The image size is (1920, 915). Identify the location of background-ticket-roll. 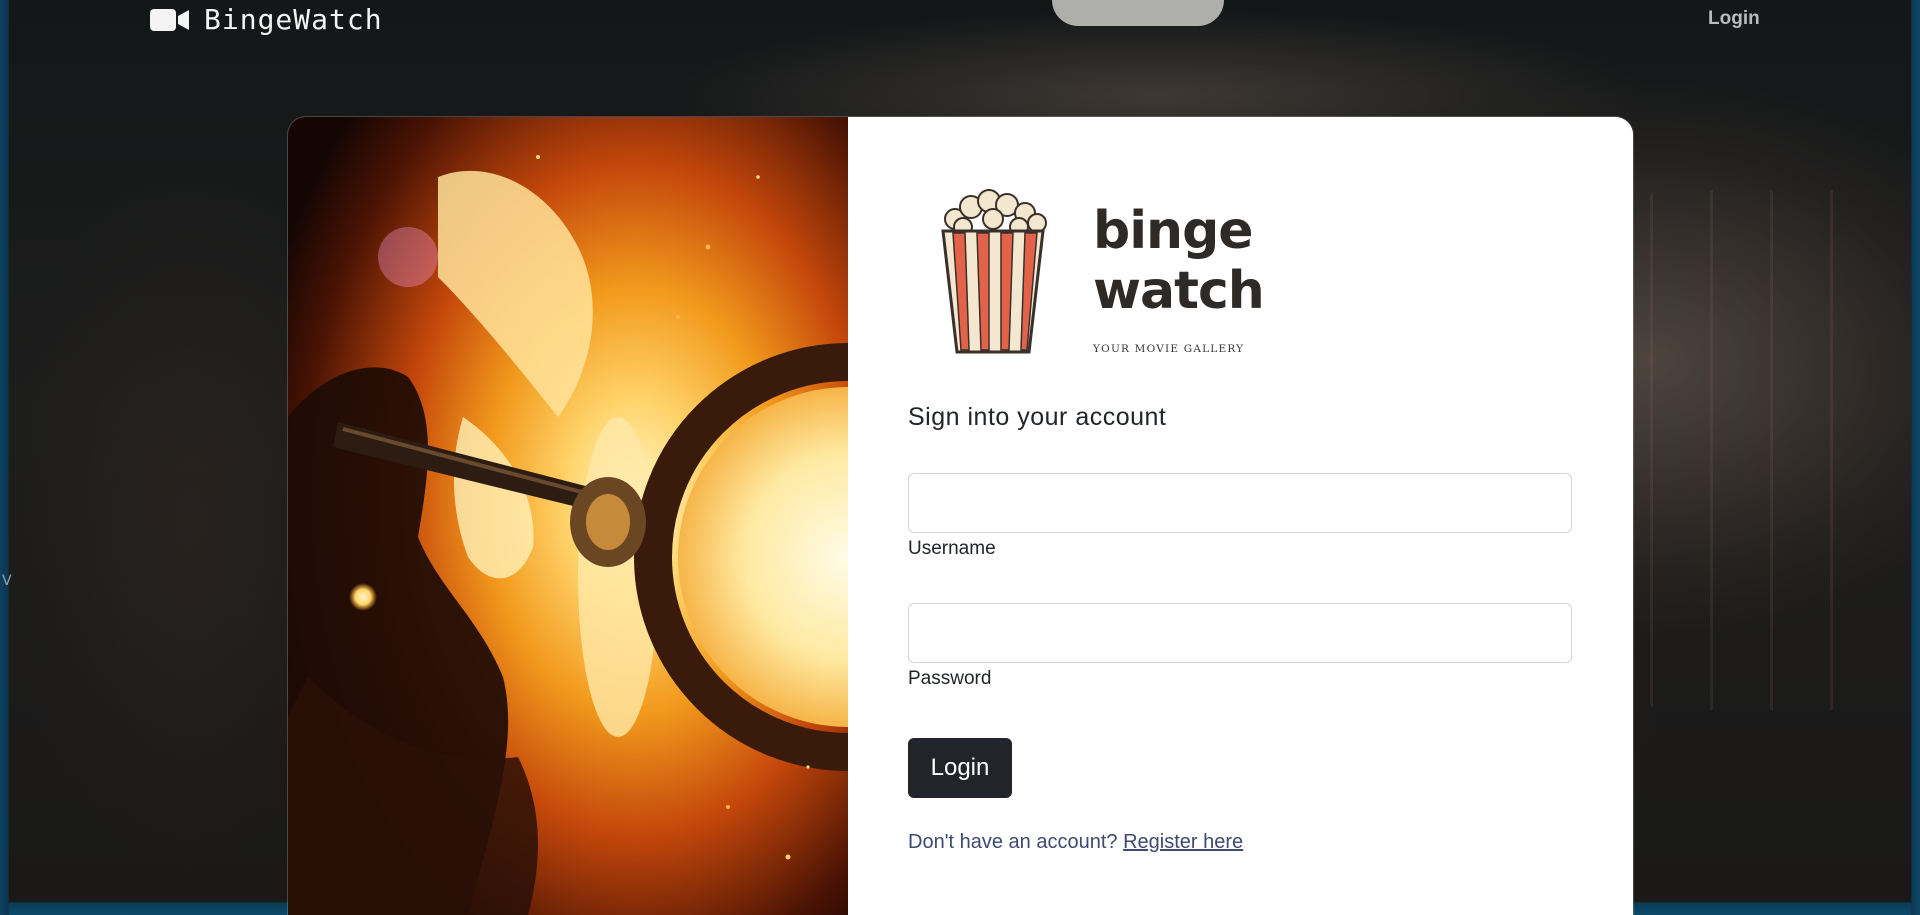
(1770, 450).